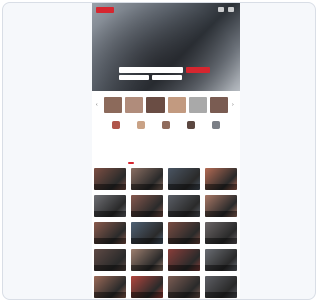  Describe the element at coordinates (168, 163) in the screenshot. I see `listing-tabs` at that location.